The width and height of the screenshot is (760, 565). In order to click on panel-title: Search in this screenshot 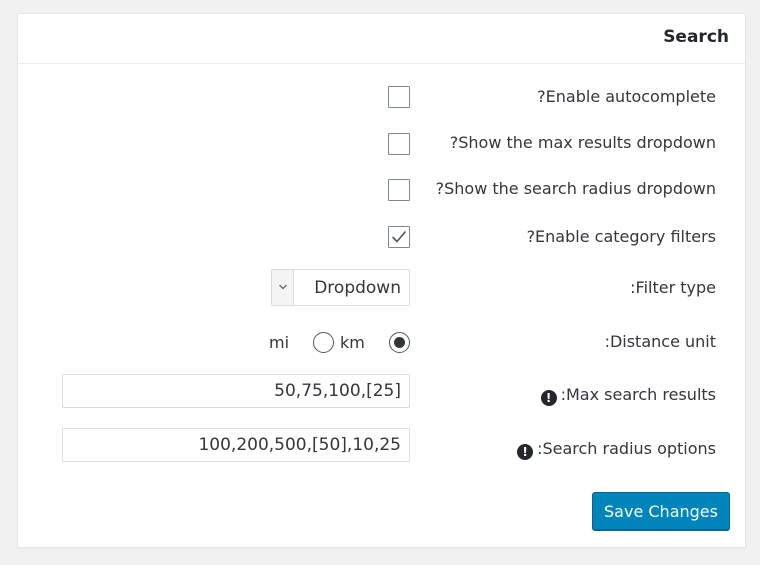, I will do `click(696, 37)`.